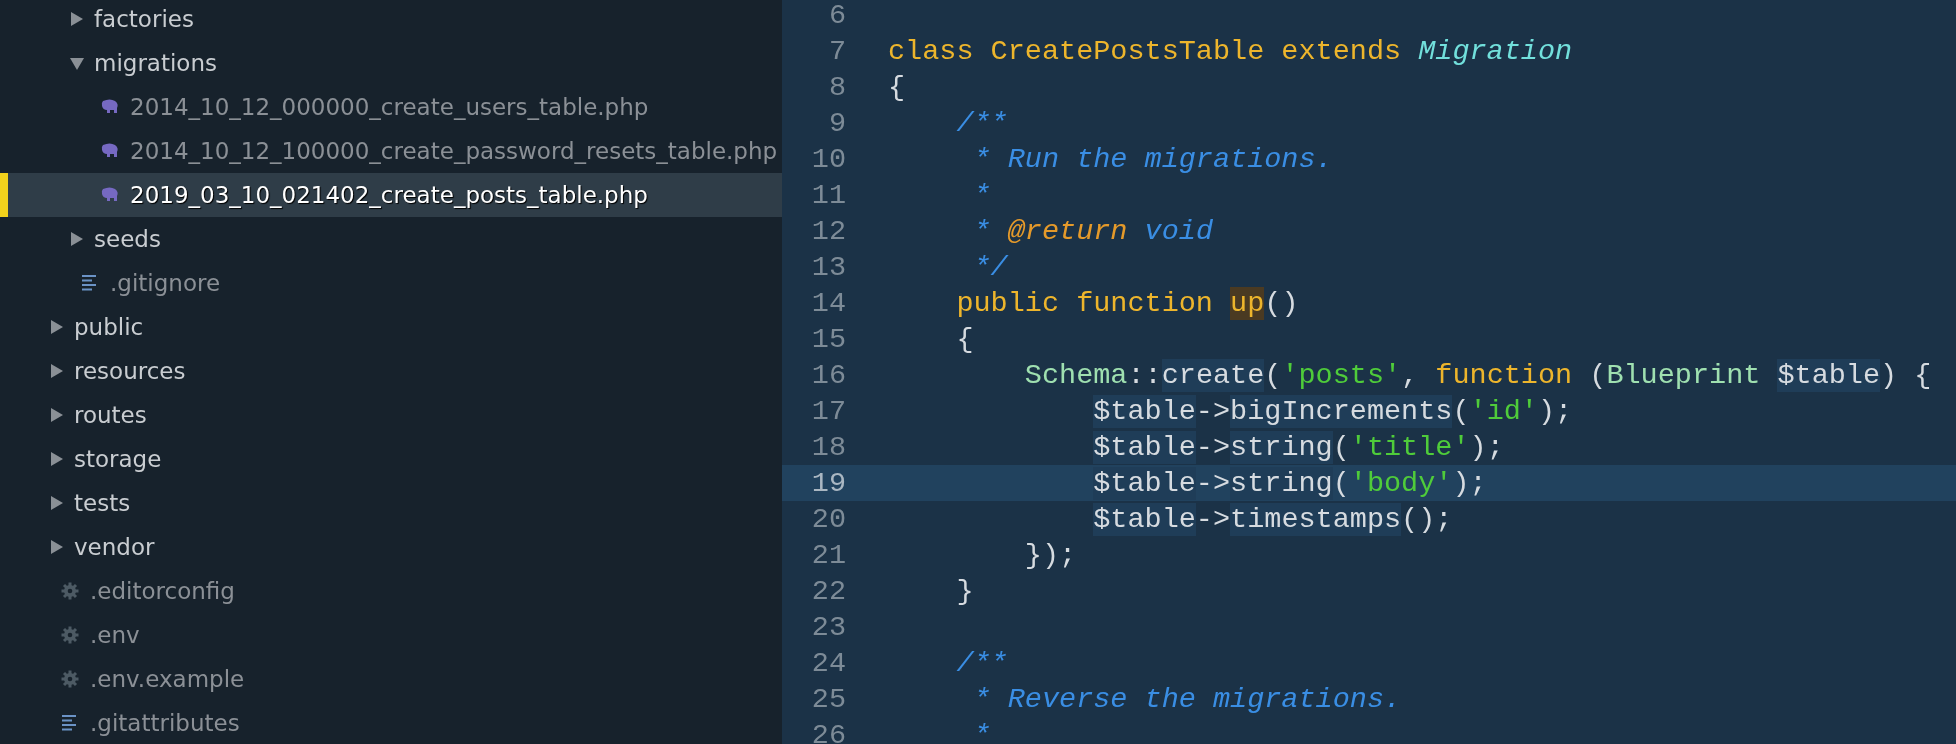 The image size is (1956, 744). What do you see at coordinates (1230, 51) in the screenshot?
I see `code-line: class CreatePostsTable extends Migration` at bounding box center [1230, 51].